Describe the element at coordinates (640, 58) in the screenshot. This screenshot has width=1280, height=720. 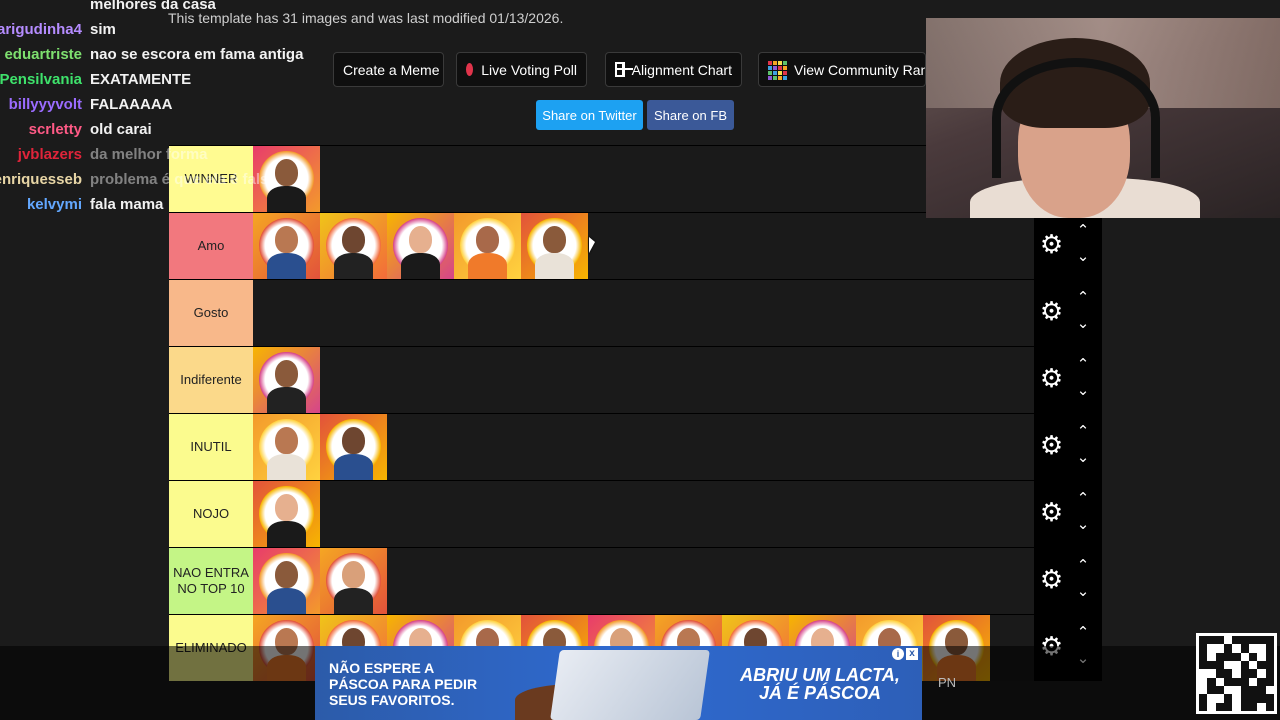
I see `chat-message: eduartriste nao se escora em fama antiga` at that location.